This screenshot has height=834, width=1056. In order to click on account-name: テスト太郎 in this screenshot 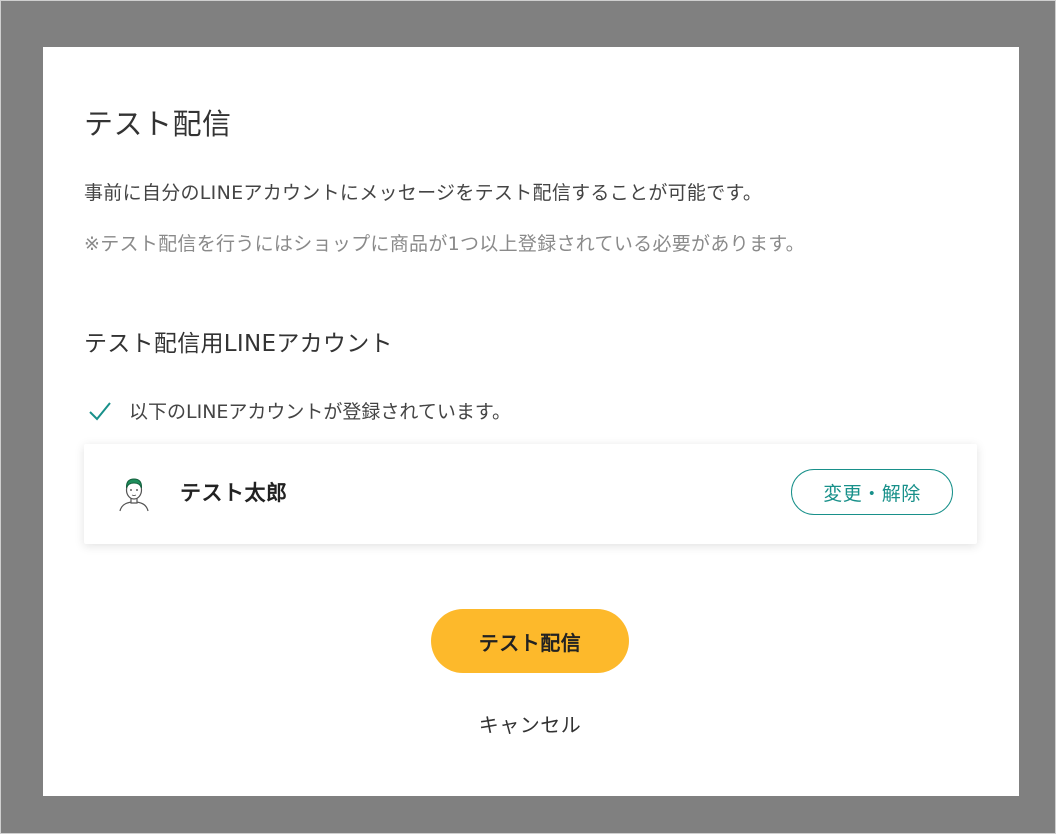, I will do `click(234, 493)`.